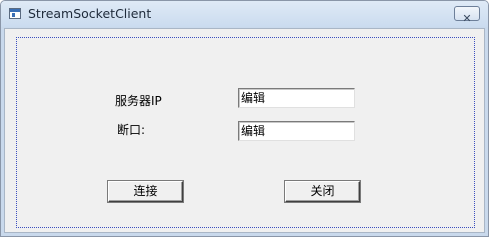 The height and width of the screenshot is (240, 489). Describe the element at coordinates (296, 98) in the screenshot. I see `server-ip-field: 编辑` at that location.